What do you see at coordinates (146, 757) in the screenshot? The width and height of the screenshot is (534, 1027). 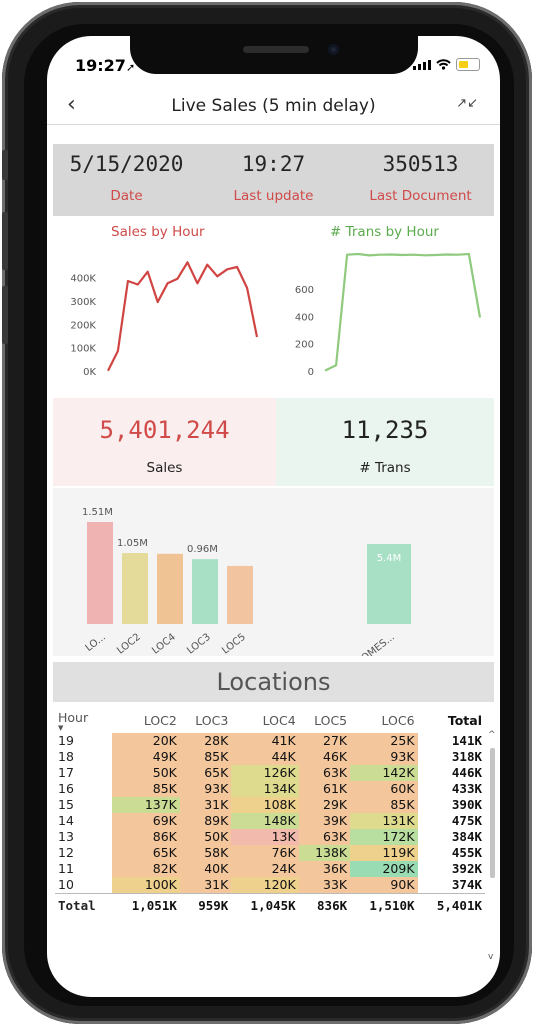 I see `matrix-cell: 49K` at bounding box center [146, 757].